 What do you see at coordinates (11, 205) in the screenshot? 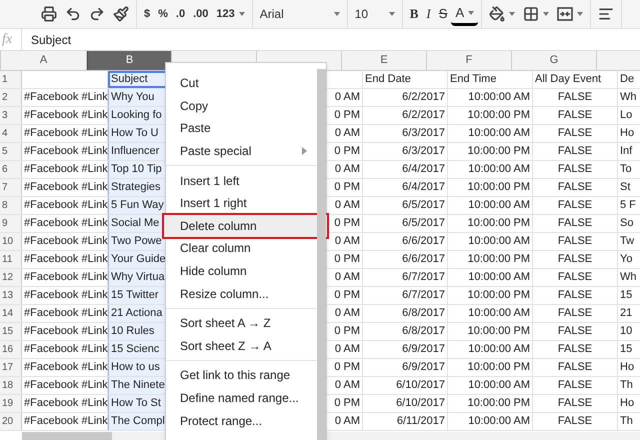
I see `row-header: 8` at bounding box center [11, 205].